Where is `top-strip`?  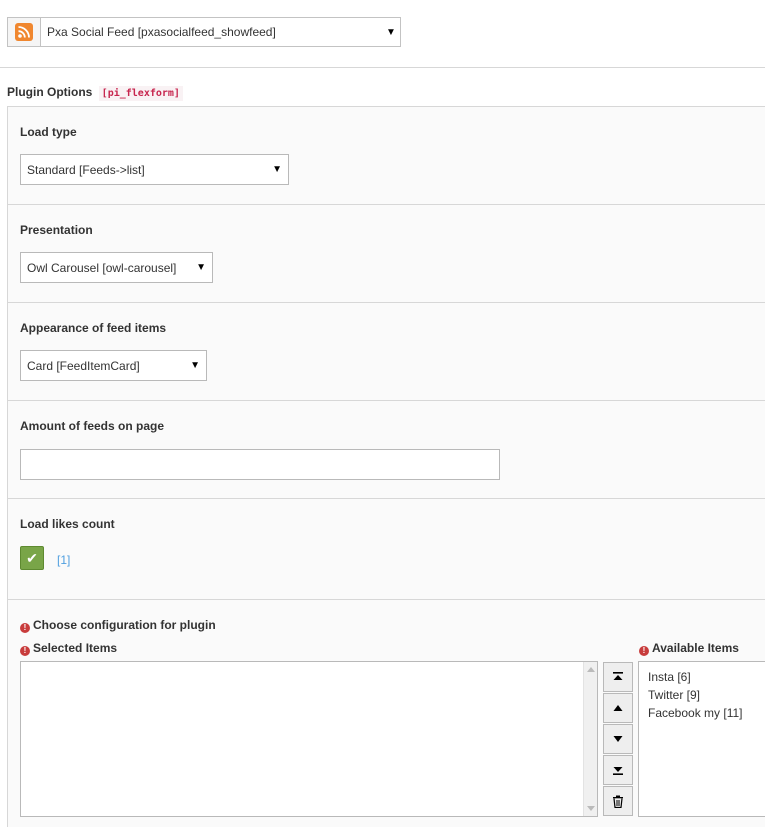 top-strip is located at coordinates (382, 3).